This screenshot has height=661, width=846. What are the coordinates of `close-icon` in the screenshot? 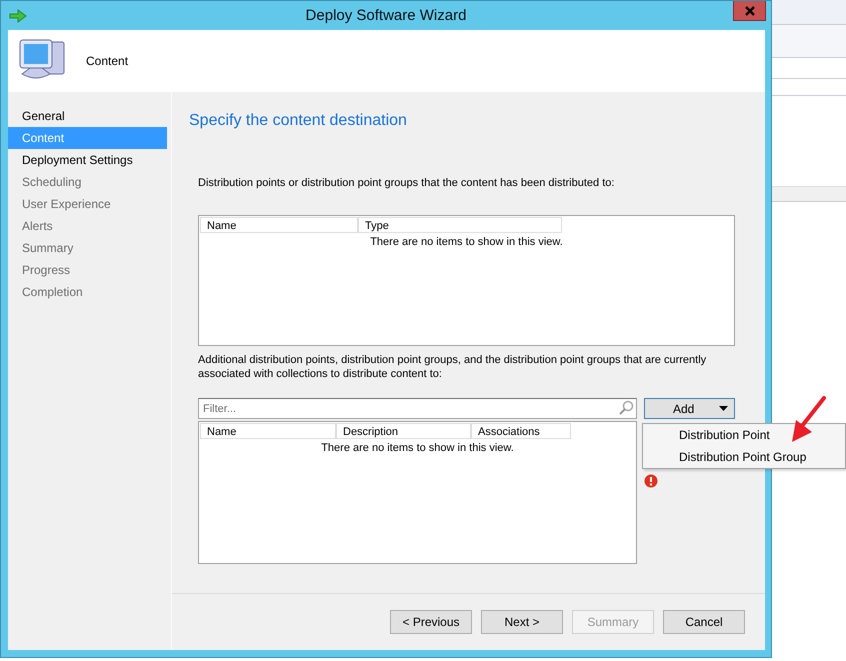 It's located at (749, 11).